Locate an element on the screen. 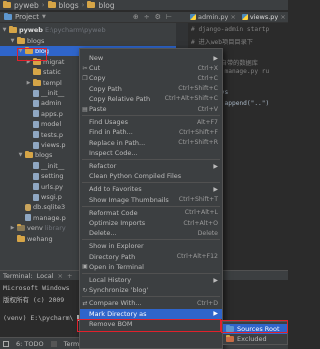 This screenshot has width=320, height=349. tree-item-templ: ▶ templ is located at coordinates (44, 83).